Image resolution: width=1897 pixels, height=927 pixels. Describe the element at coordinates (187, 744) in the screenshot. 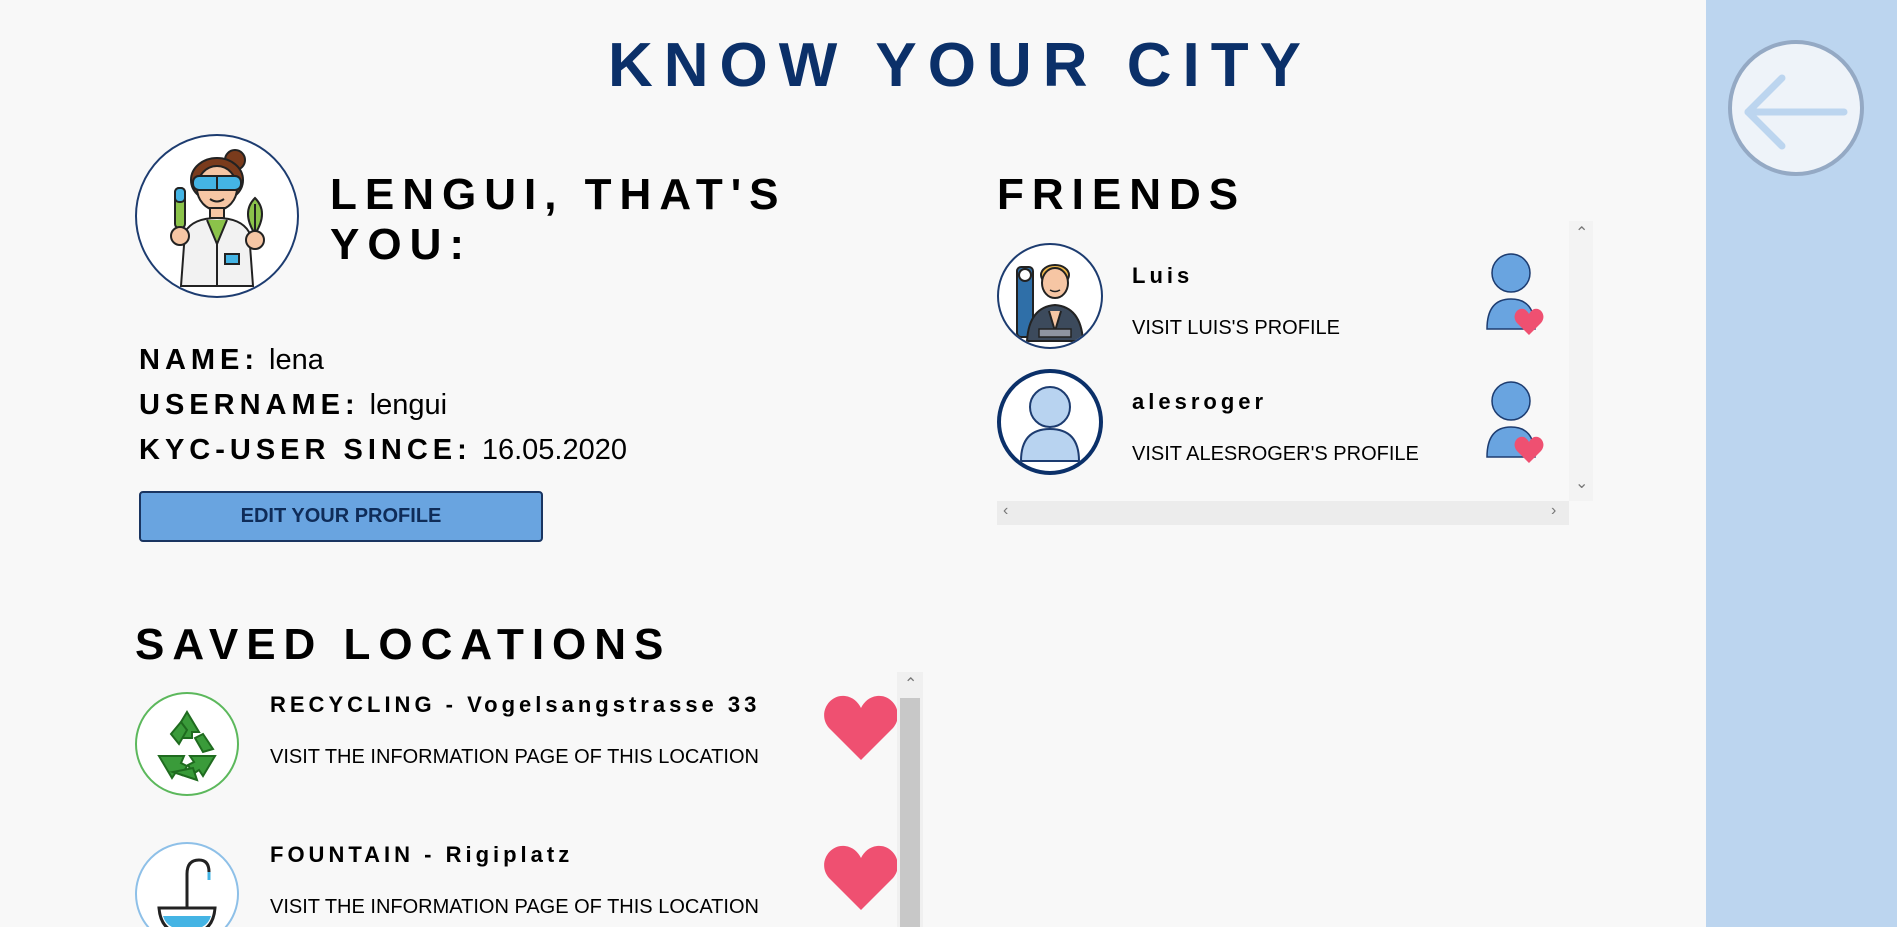

I see `recycling-icon` at that location.